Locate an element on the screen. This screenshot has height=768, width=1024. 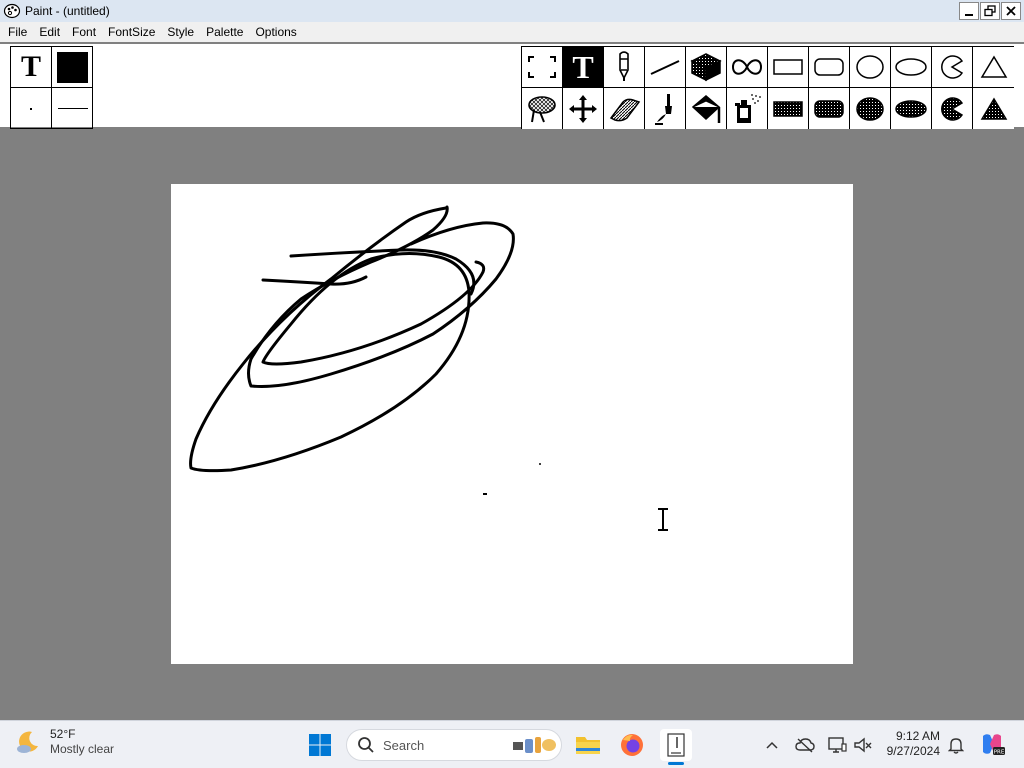
current-color-indicator is located at coordinates (72, 67).